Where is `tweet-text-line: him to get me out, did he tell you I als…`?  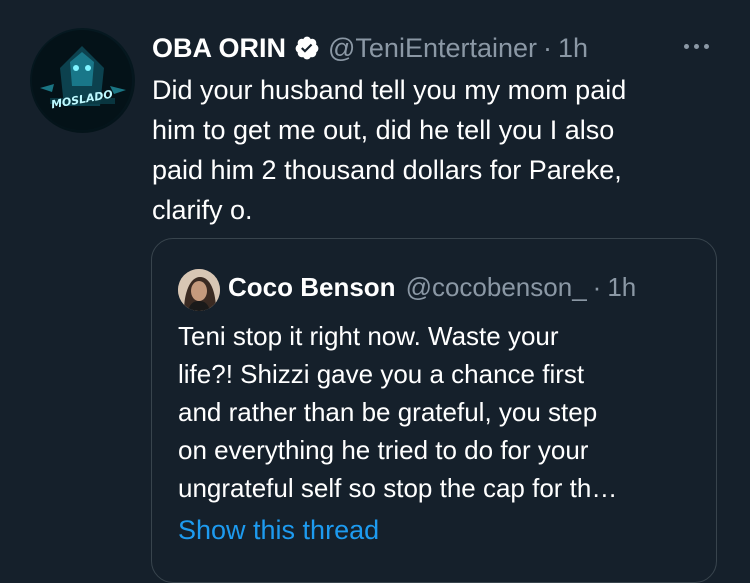
tweet-text-line: him to get me out, did he tell you I als… is located at coordinates (383, 130).